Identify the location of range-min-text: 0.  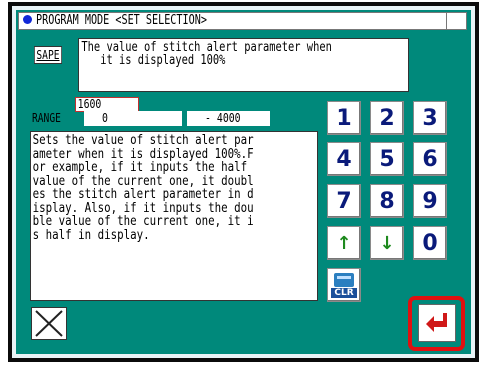
(105, 118).